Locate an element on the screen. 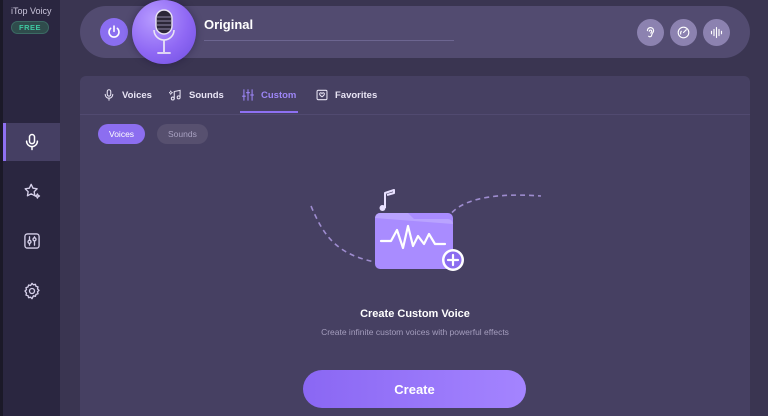 This screenshot has width=768, height=416. gear-icon is located at coordinates (31, 291).